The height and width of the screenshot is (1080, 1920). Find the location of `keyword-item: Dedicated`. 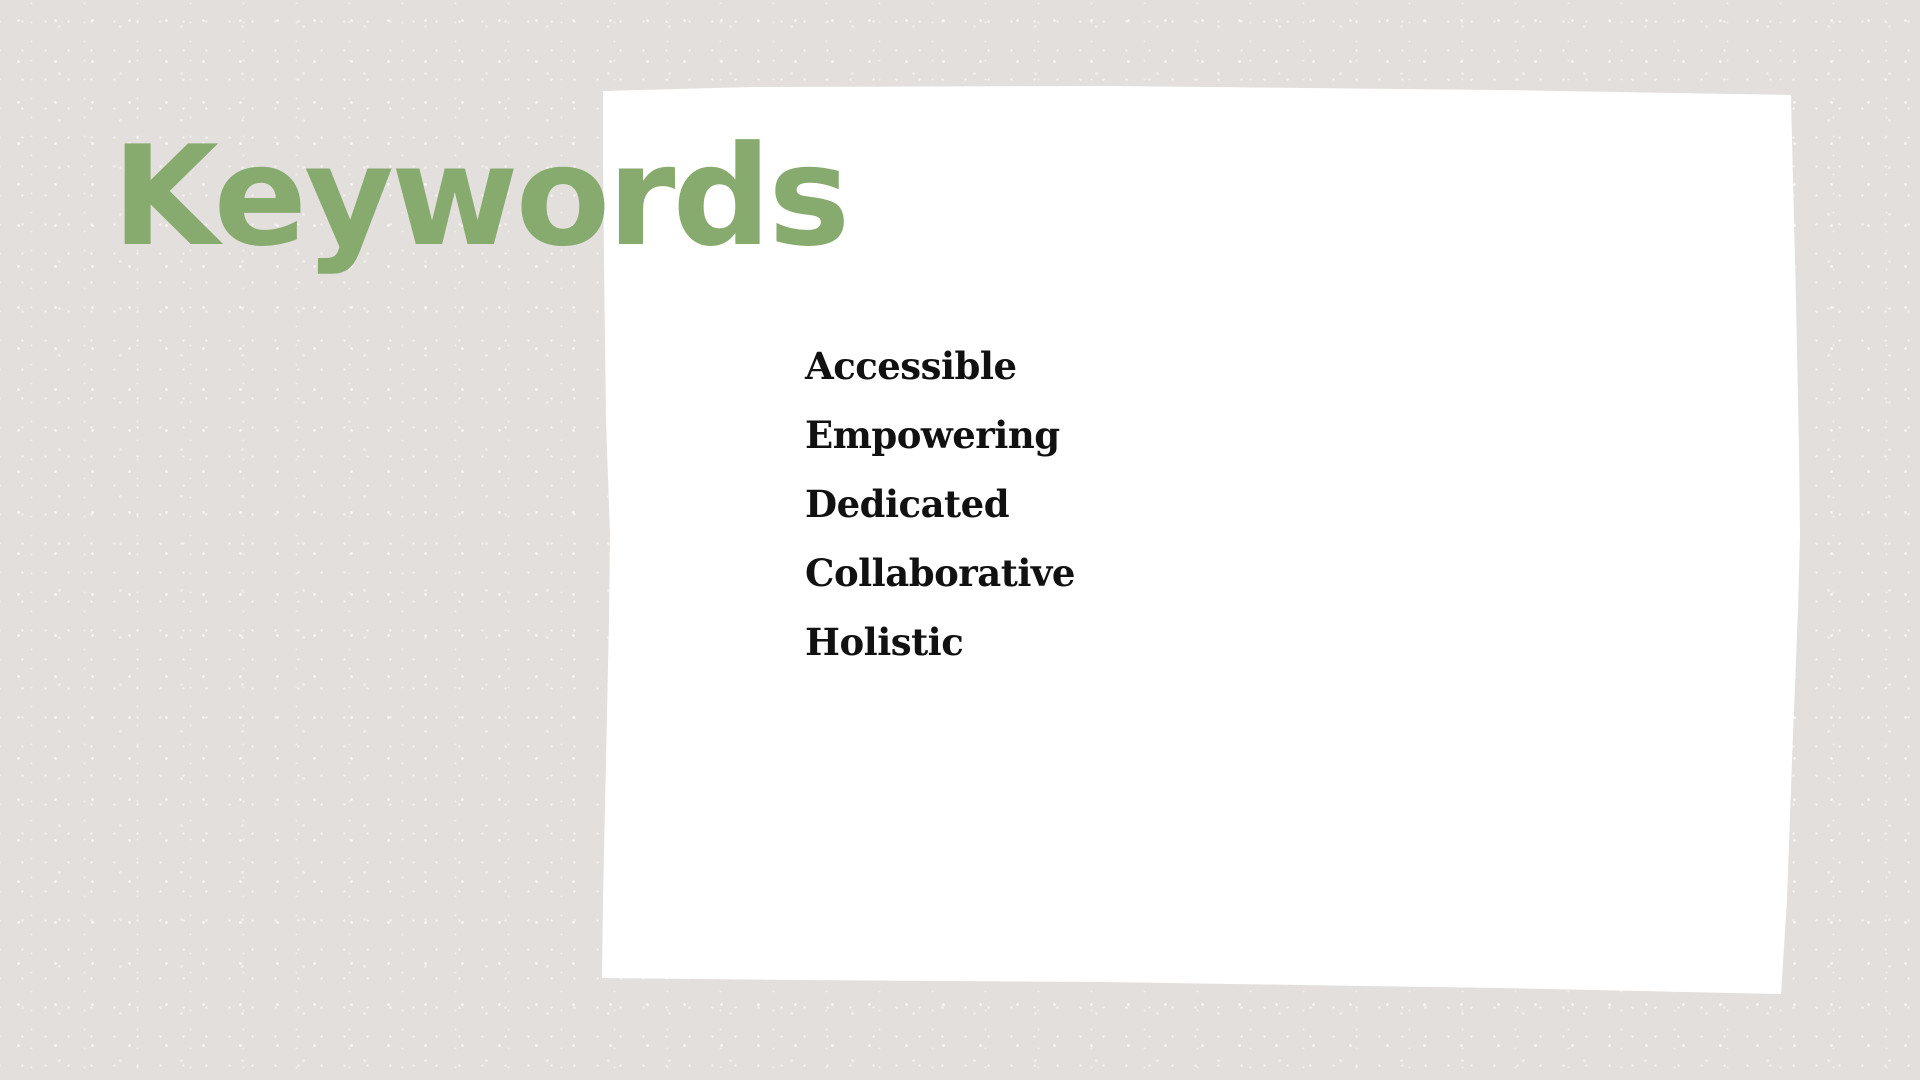

keyword-item: Dedicated is located at coordinates (907, 504).